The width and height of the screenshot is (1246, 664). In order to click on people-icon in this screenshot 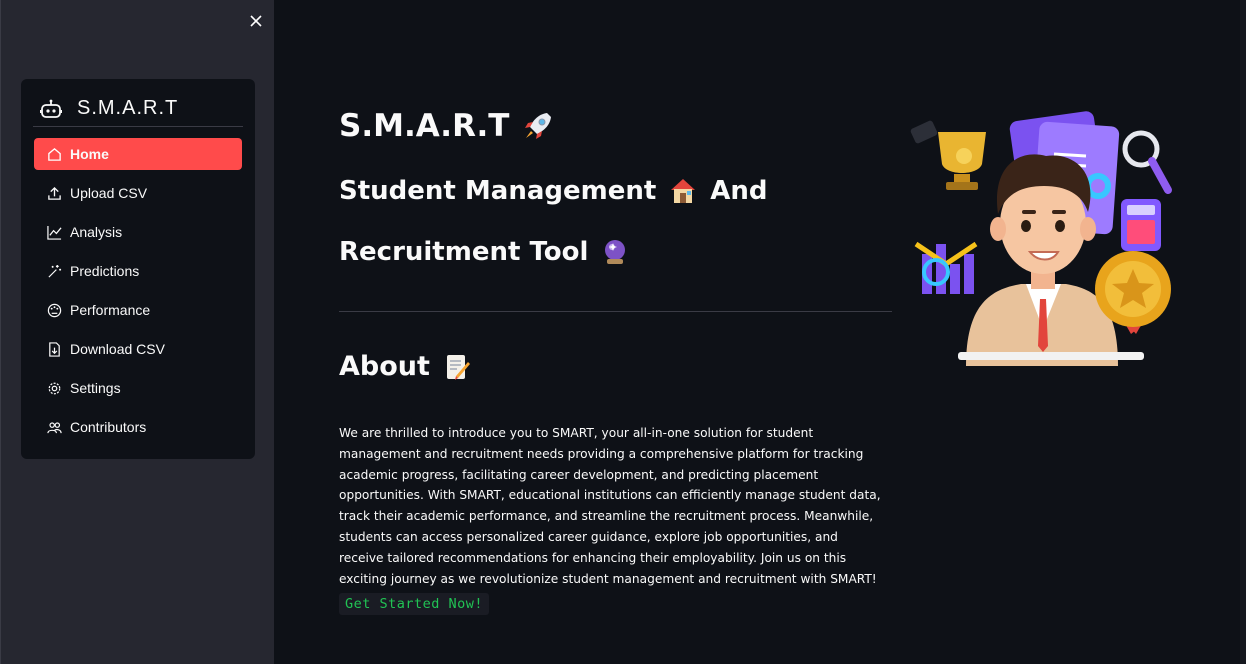, I will do `click(54, 427)`.